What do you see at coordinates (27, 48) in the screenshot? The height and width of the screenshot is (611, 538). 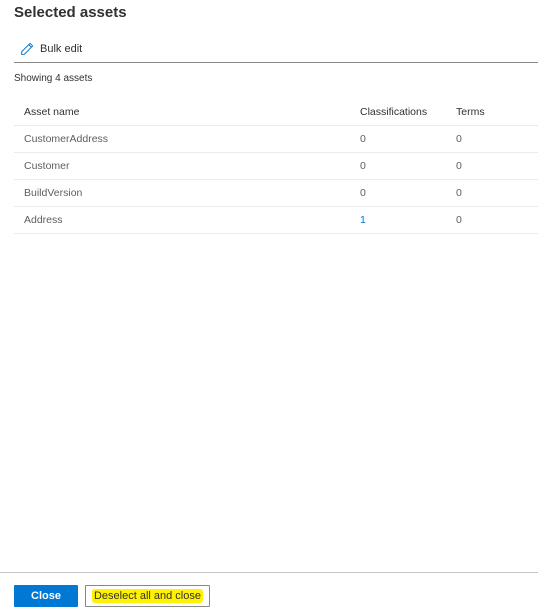 I see `pencil-icon` at bounding box center [27, 48].